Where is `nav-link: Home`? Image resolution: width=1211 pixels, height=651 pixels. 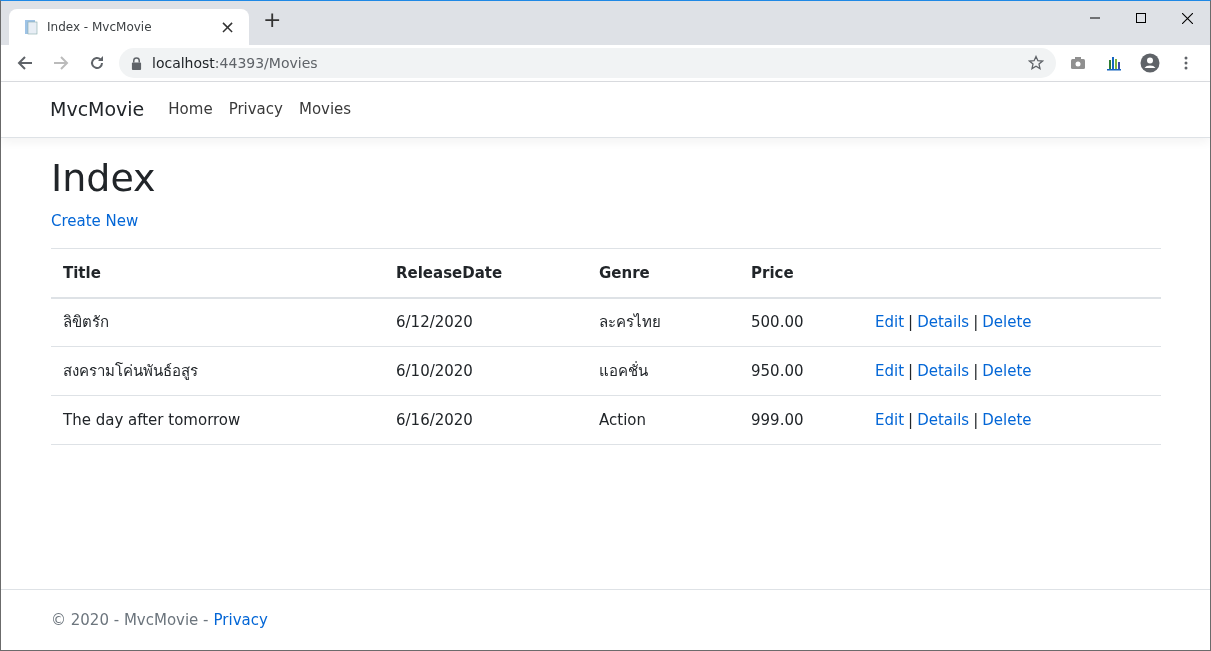
nav-link: Home is located at coordinates (190, 109).